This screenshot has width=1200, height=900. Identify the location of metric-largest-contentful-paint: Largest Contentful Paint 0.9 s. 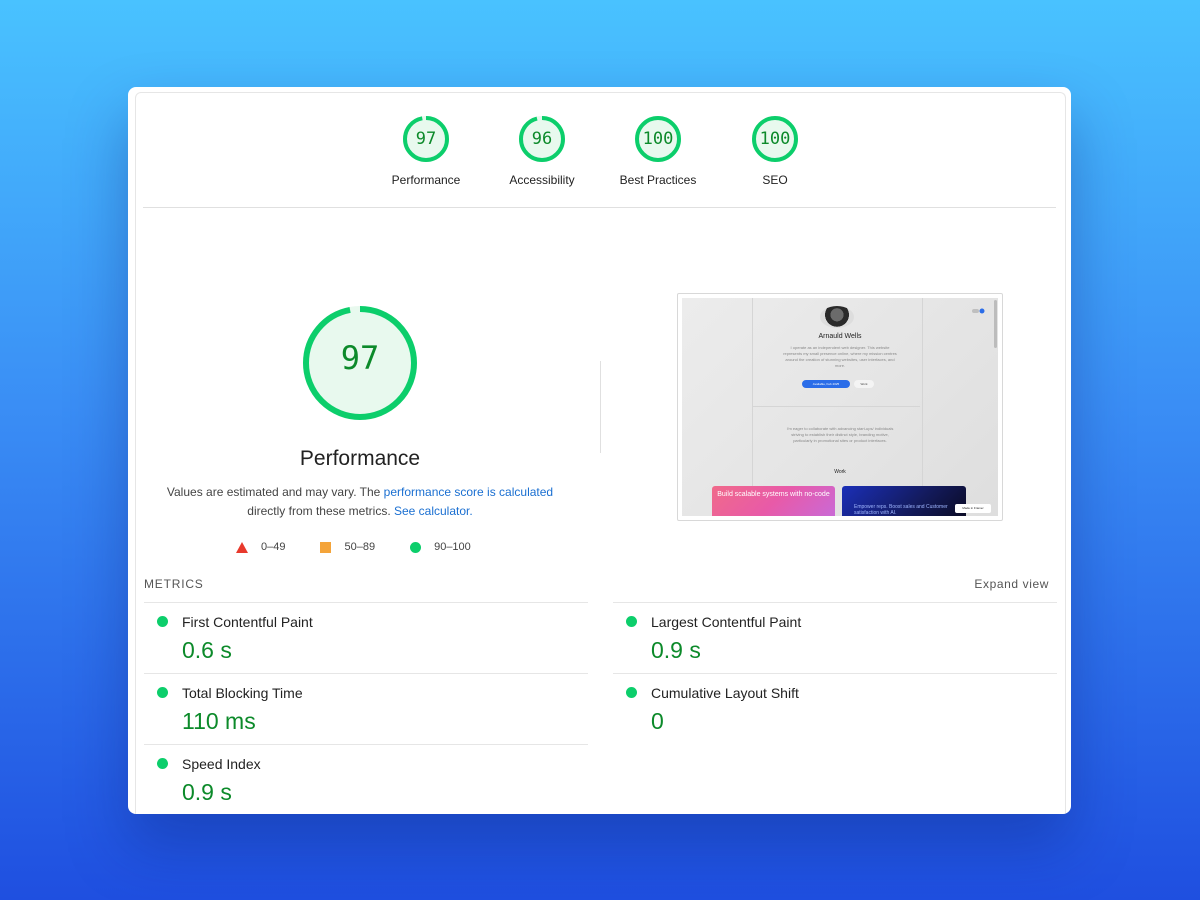
(835, 637).